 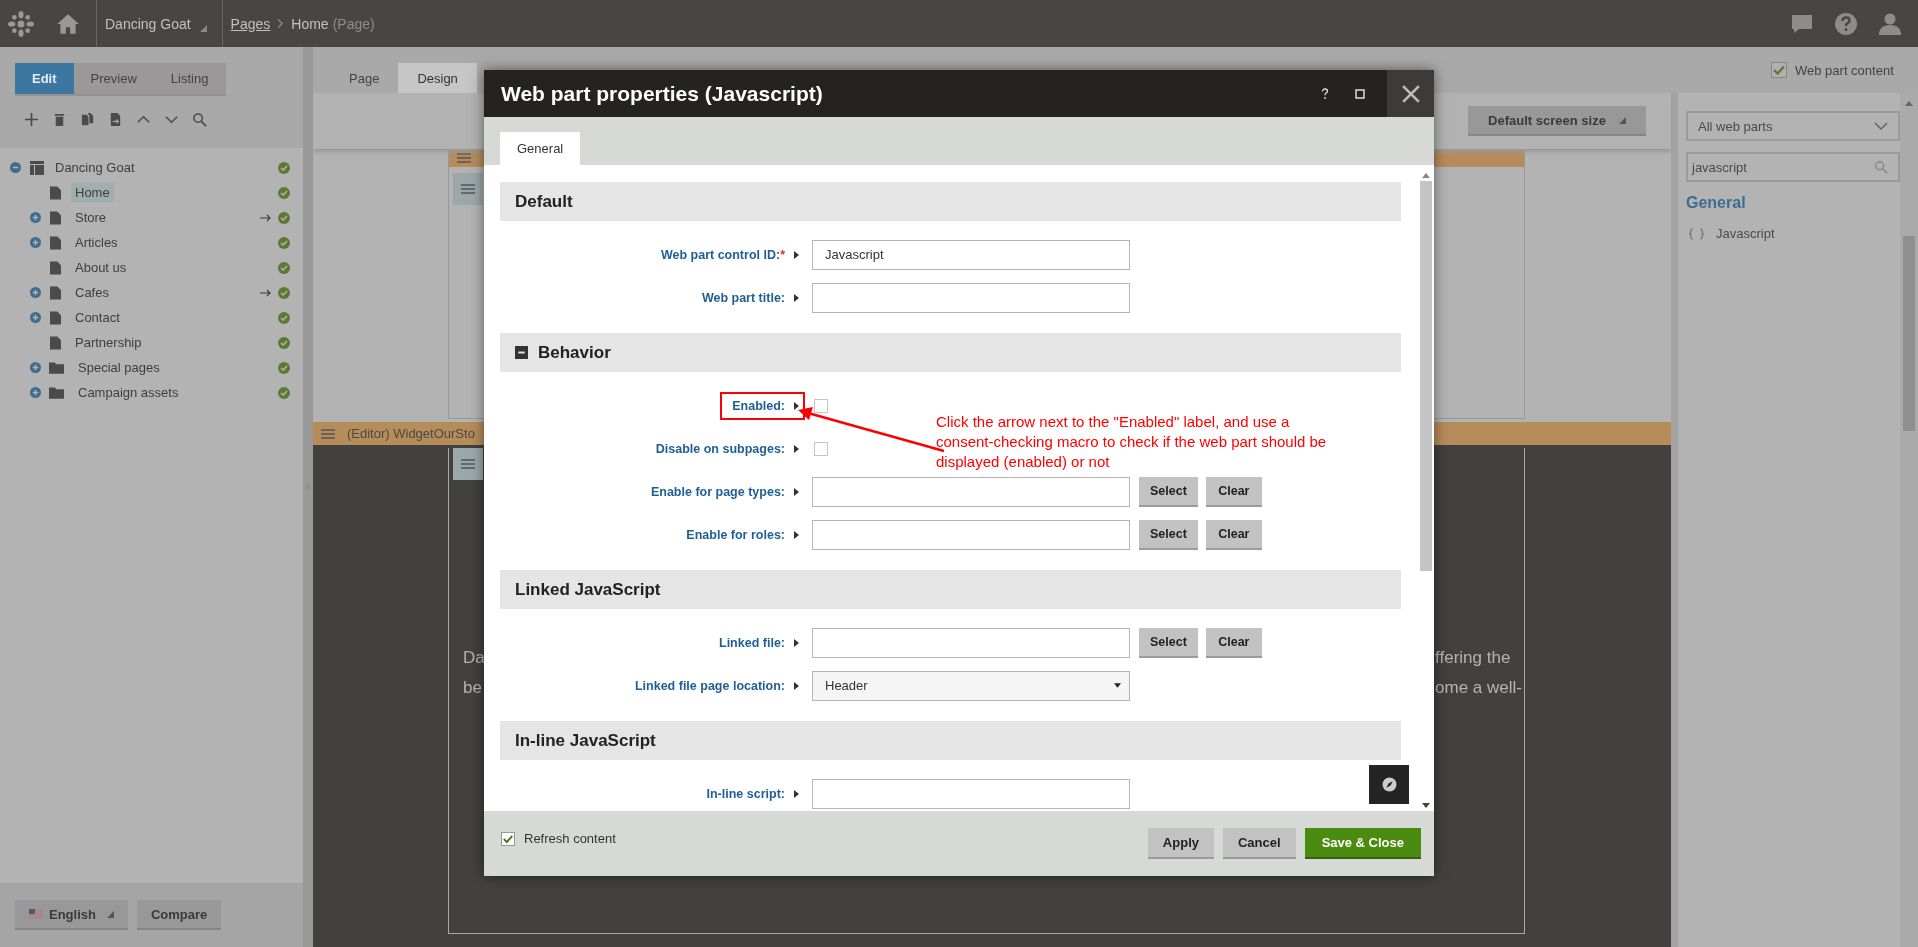 I want to click on tree-item: About us, so click(x=101, y=267).